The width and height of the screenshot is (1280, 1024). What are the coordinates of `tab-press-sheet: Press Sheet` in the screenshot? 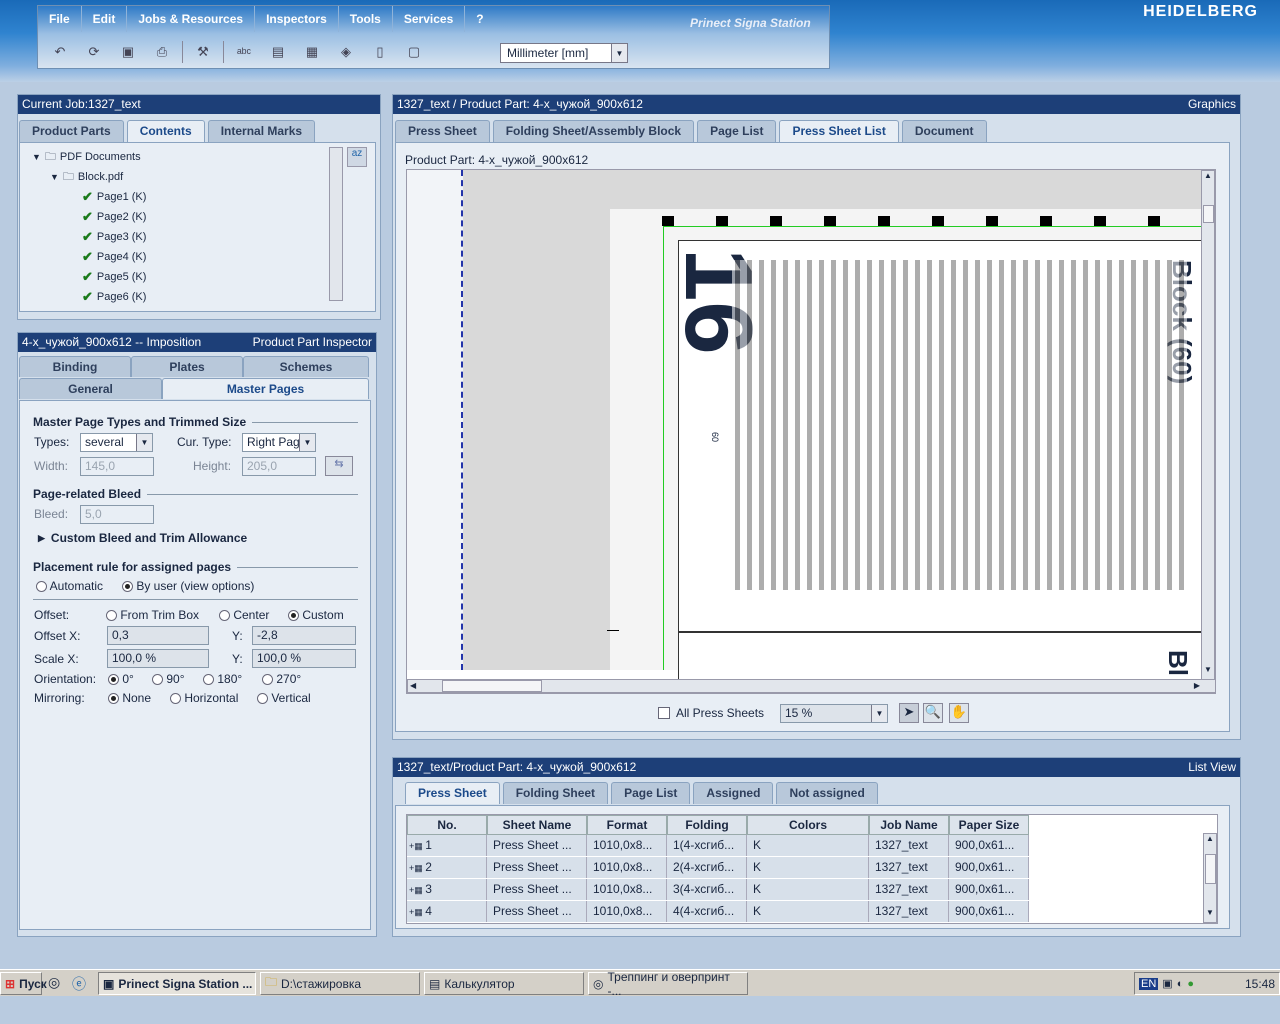 It's located at (442, 131).